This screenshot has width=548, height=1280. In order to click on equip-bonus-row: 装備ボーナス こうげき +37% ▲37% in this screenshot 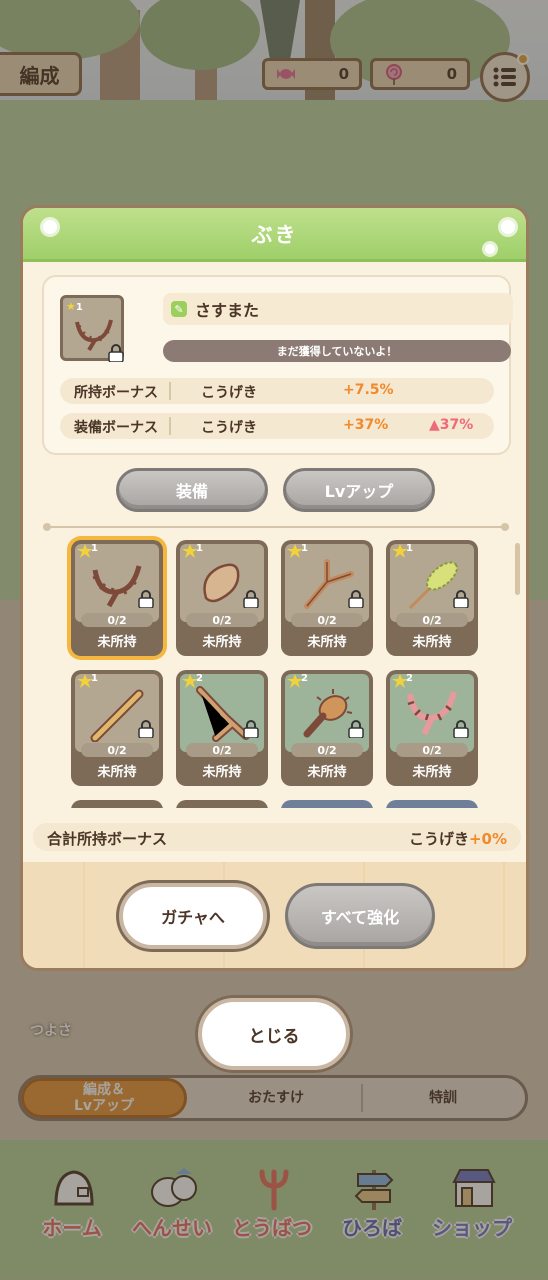, I will do `click(277, 426)`.